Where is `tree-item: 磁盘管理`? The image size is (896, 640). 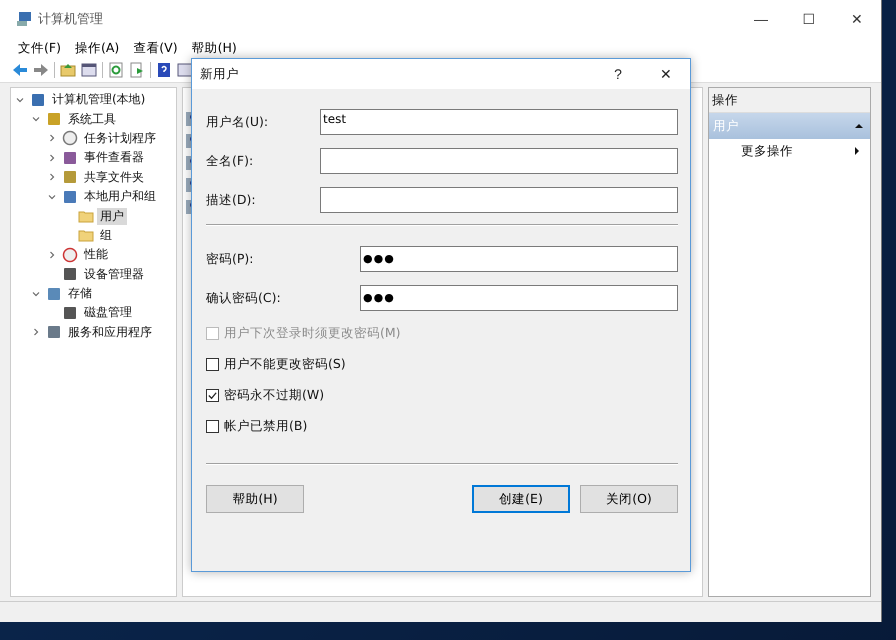
tree-item: 磁盘管理 is located at coordinates (108, 313).